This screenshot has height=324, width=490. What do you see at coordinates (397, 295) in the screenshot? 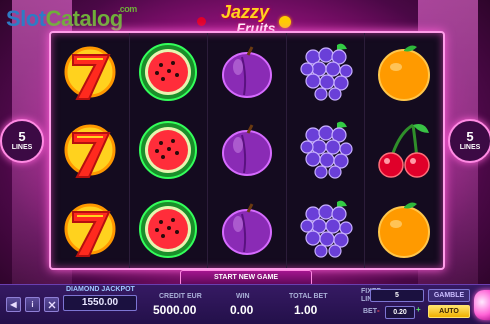
I see `fixed-lines-value: 5` at bounding box center [397, 295].